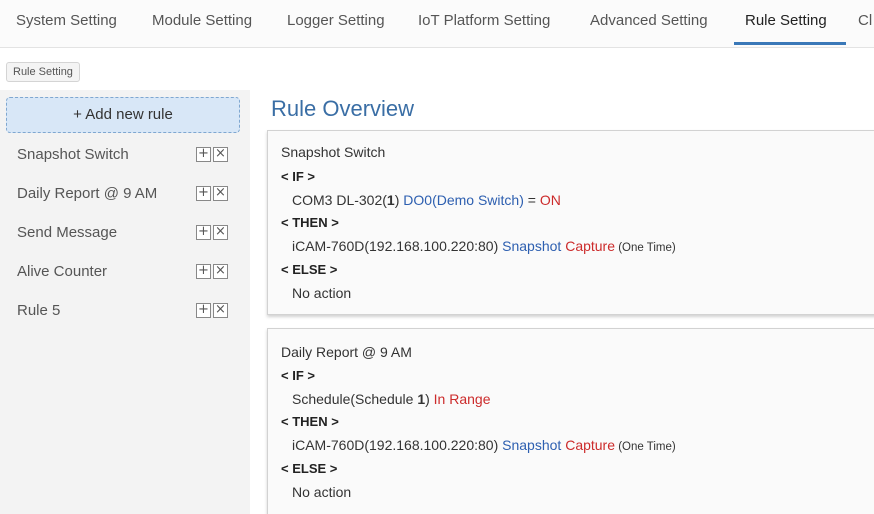 The height and width of the screenshot is (514, 874). I want to click on if-condition: Schedule(Schedule 1) In Range, so click(391, 399).